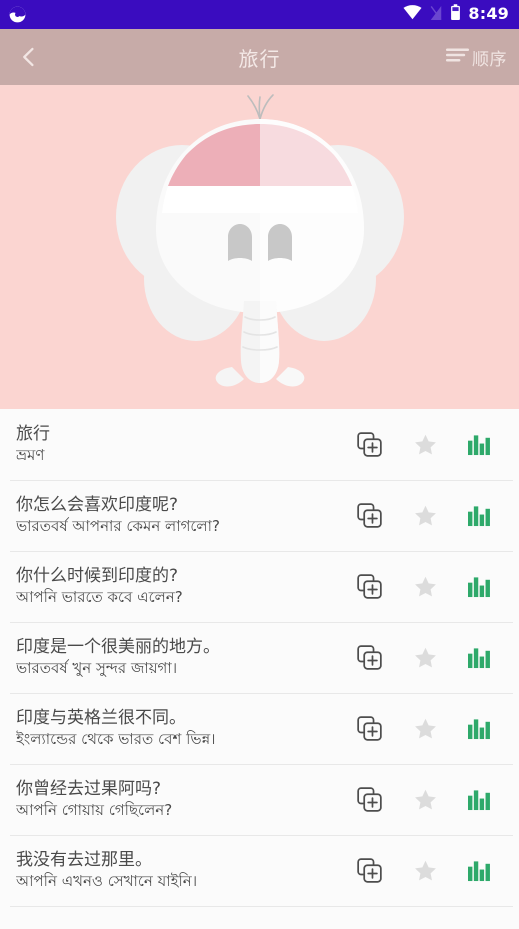 The width and height of the screenshot is (519, 929). Describe the element at coordinates (84, 860) in the screenshot. I see `list-item-primary: 我没有去过那里。` at that location.